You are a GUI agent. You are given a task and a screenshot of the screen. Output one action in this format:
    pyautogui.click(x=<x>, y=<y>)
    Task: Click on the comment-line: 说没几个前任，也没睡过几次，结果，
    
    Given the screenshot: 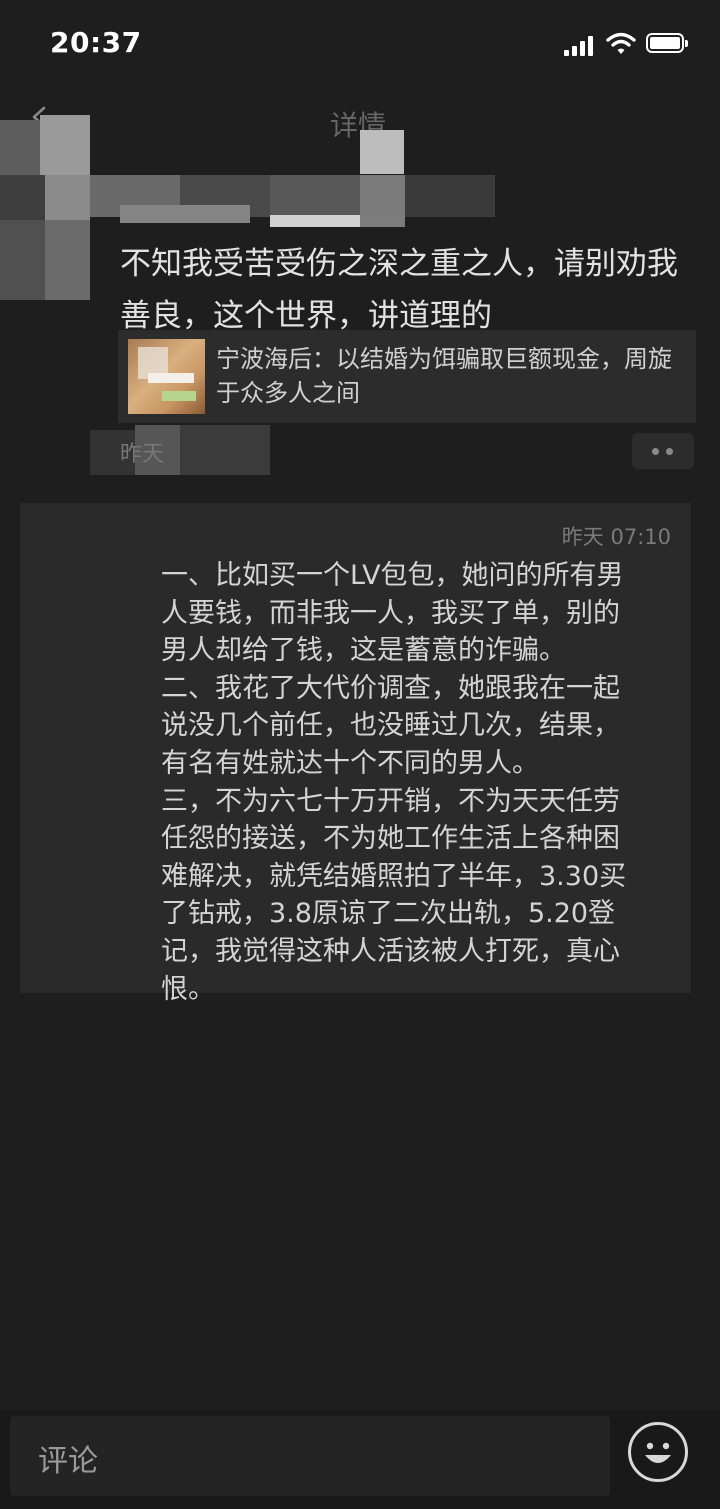 What is the action you would take?
    pyautogui.click(x=390, y=726)
    